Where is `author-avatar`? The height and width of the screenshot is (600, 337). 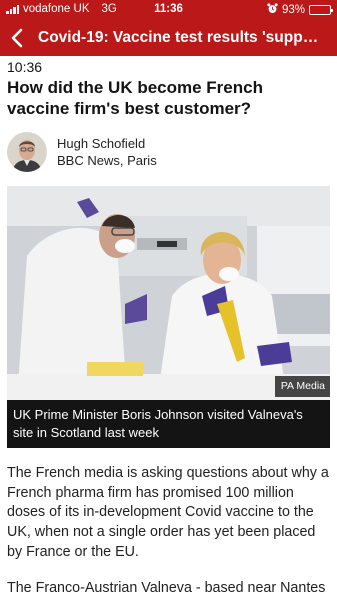
author-avatar is located at coordinates (27, 152).